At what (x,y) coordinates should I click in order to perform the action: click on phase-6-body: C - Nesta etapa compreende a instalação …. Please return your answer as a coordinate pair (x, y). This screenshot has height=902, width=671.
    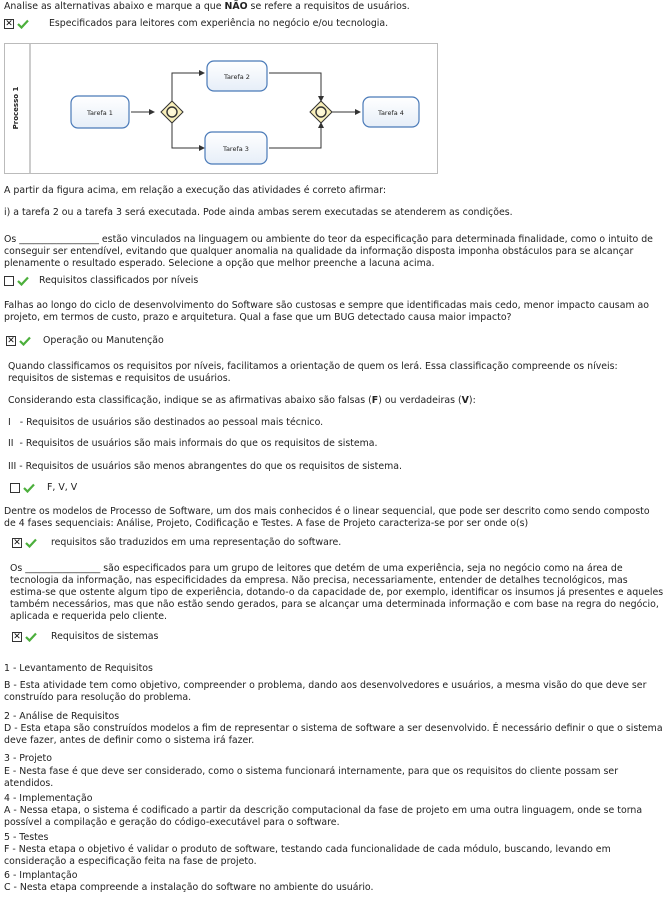
    Looking at the image, I should click on (189, 887).